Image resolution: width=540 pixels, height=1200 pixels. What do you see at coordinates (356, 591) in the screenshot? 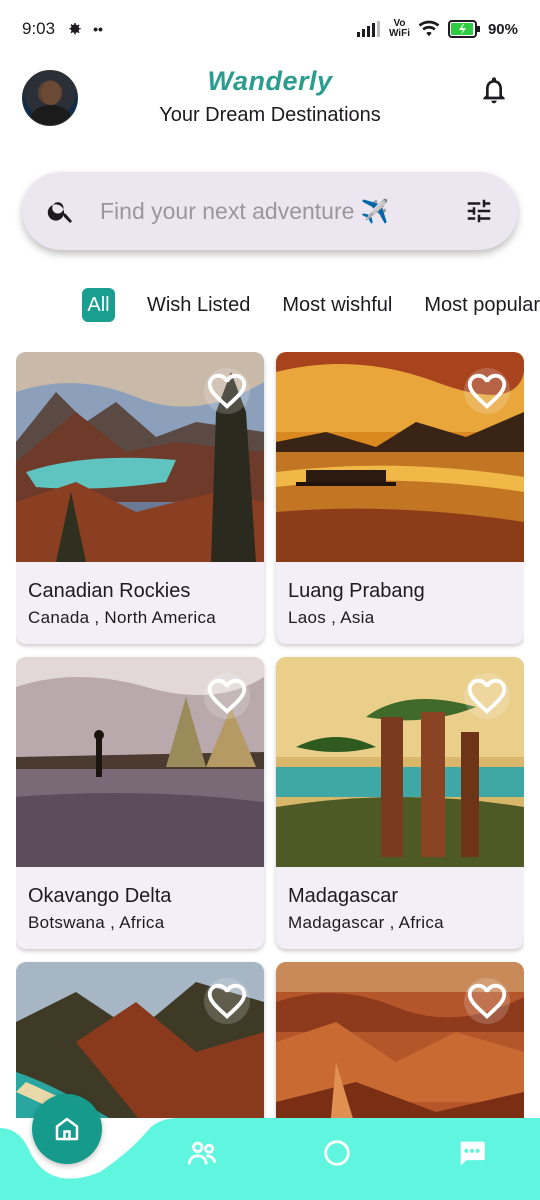
I see `card-title: Luang Prabang` at bounding box center [356, 591].